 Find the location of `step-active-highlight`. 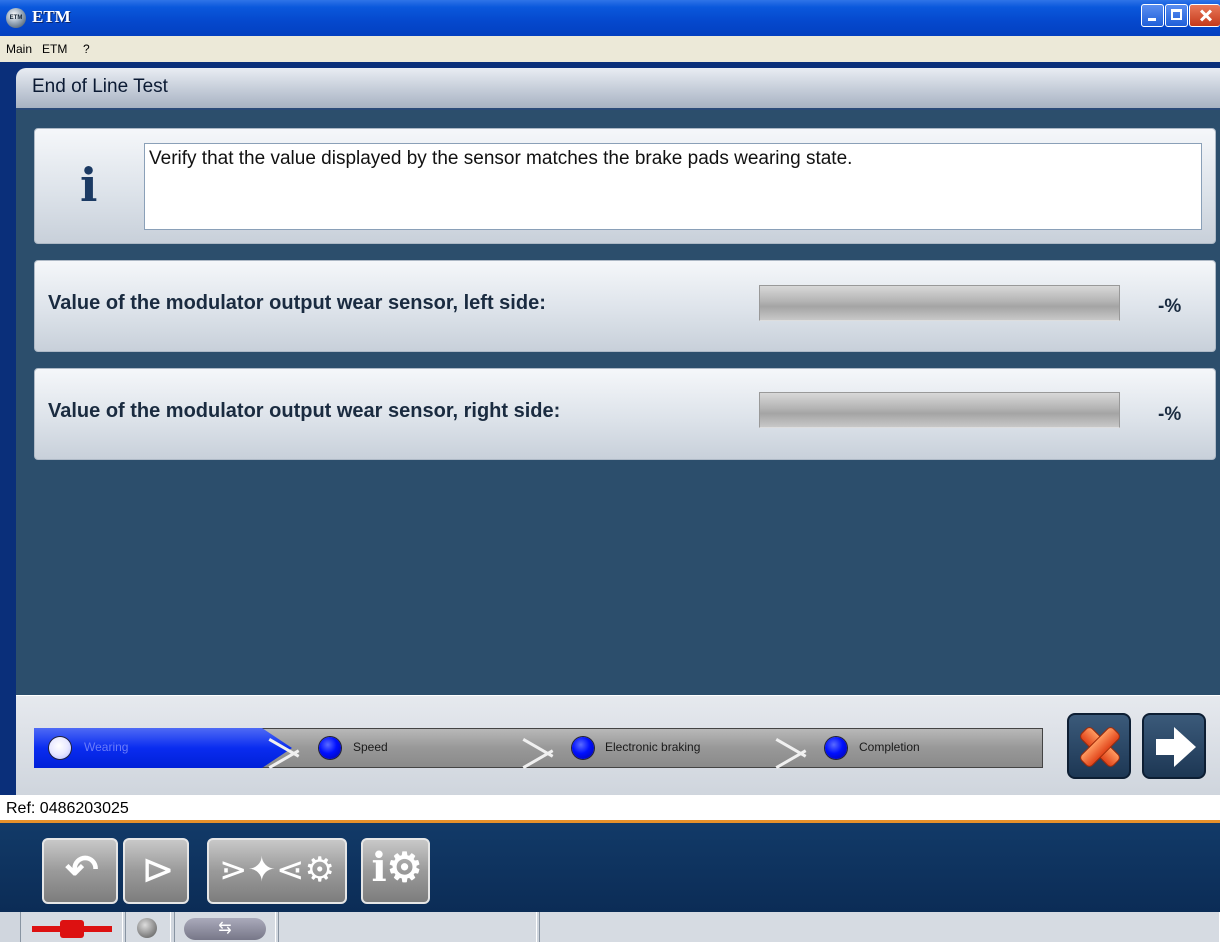

step-active-highlight is located at coordinates (163, 748).